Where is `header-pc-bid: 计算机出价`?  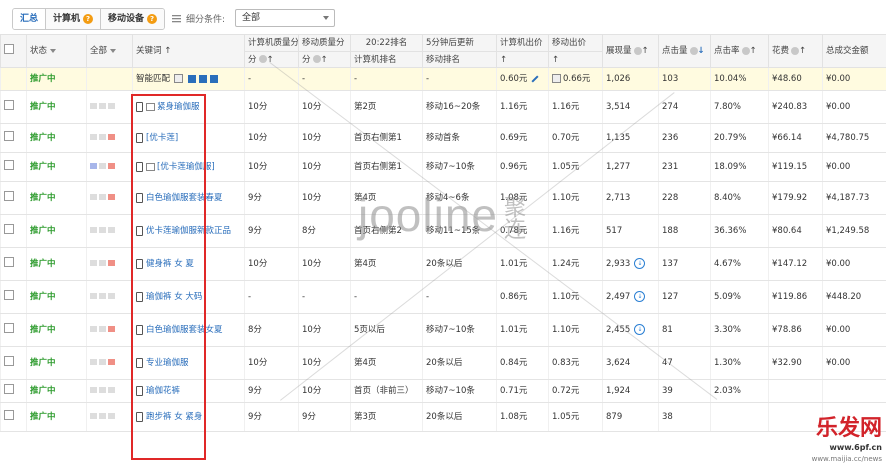 header-pc-bid: 计算机出价 is located at coordinates (522, 43).